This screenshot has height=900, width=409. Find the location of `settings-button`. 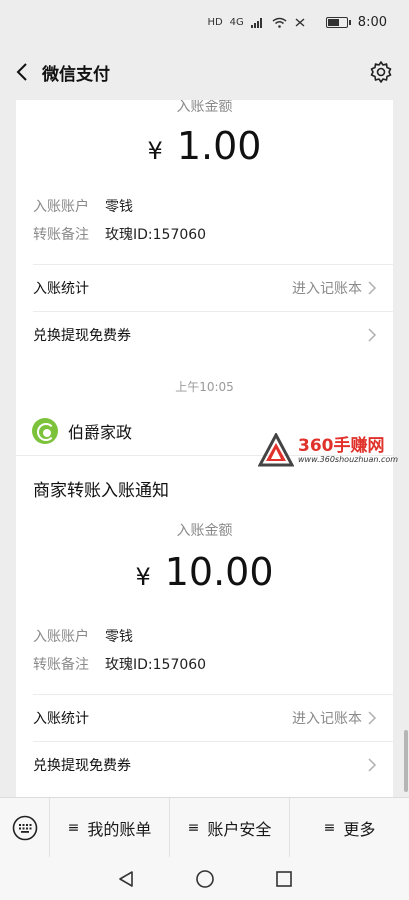

settings-button is located at coordinates (381, 72).